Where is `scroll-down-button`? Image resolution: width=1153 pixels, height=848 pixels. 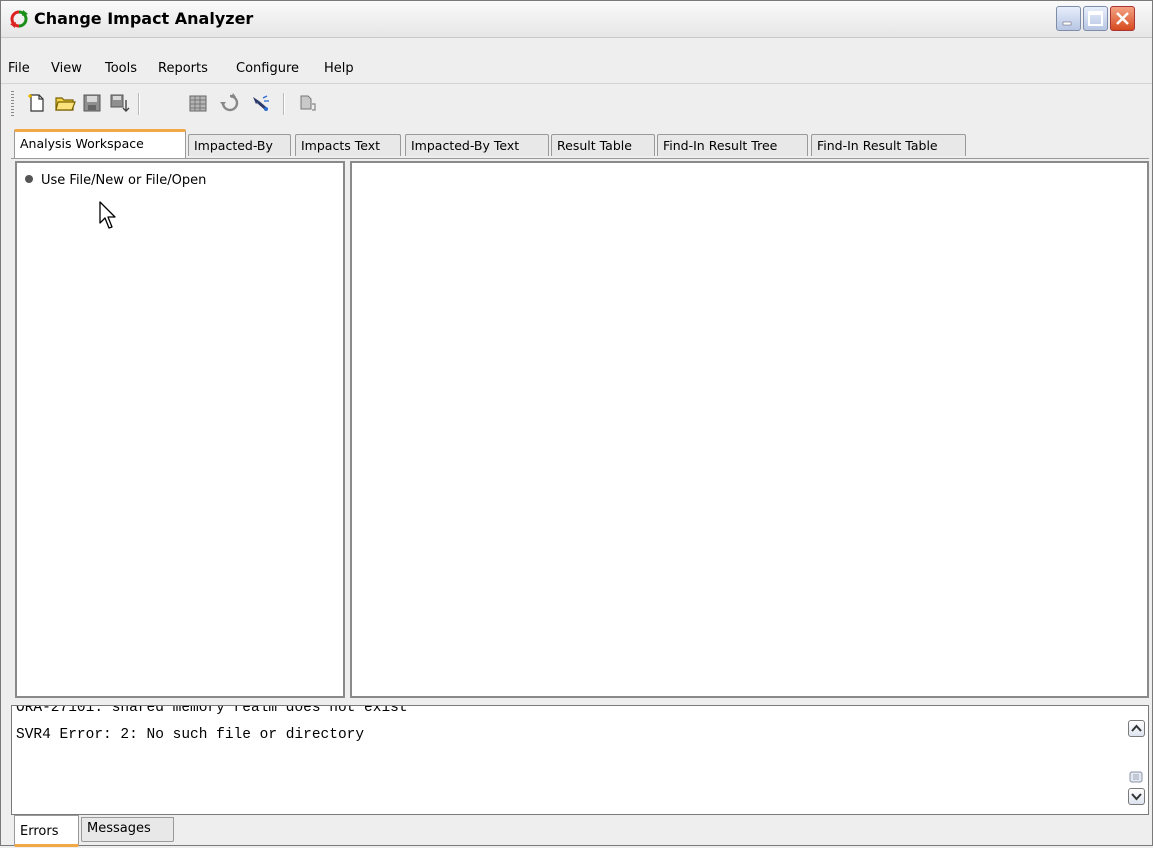 scroll-down-button is located at coordinates (1136, 796).